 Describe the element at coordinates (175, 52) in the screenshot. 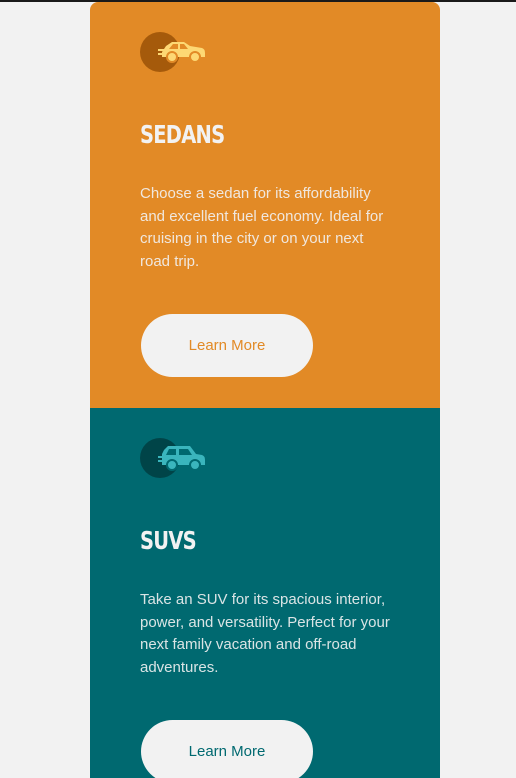

I see `sedan-car-icon` at that location.